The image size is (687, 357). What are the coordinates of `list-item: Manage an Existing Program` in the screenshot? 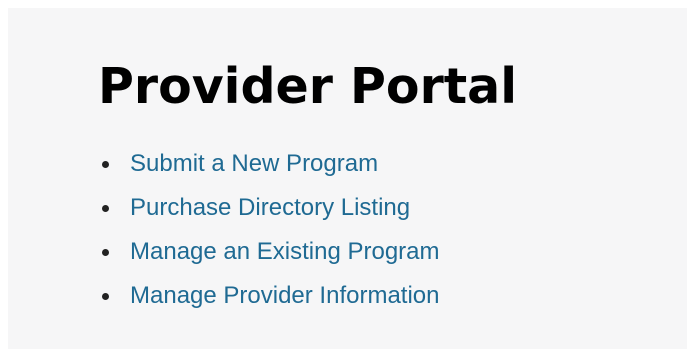 It's located at (269, 252).